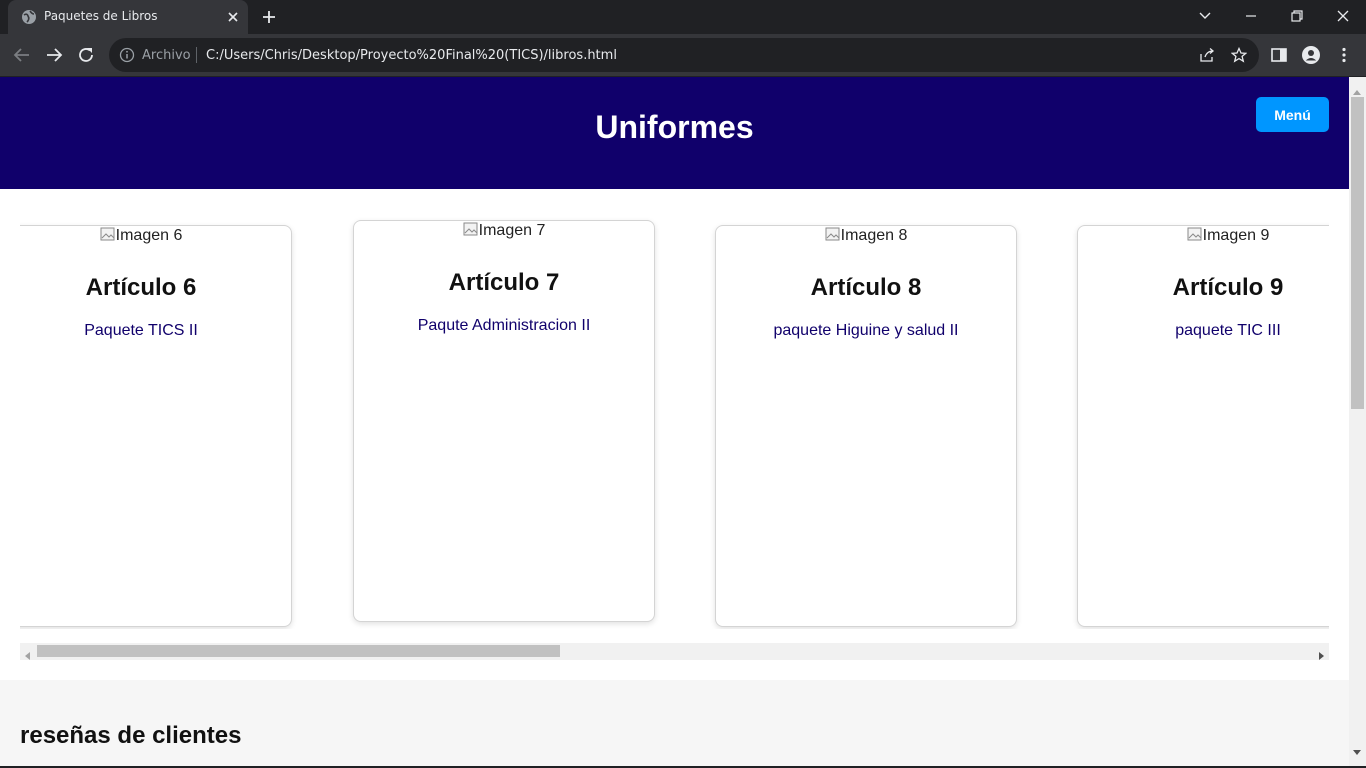 This screenshot has width=1366, height=768. What do you see at coordinates (1292, 114) in the screenshot?
I see `menu-button: Menú` at bounding box center [1292, 114].